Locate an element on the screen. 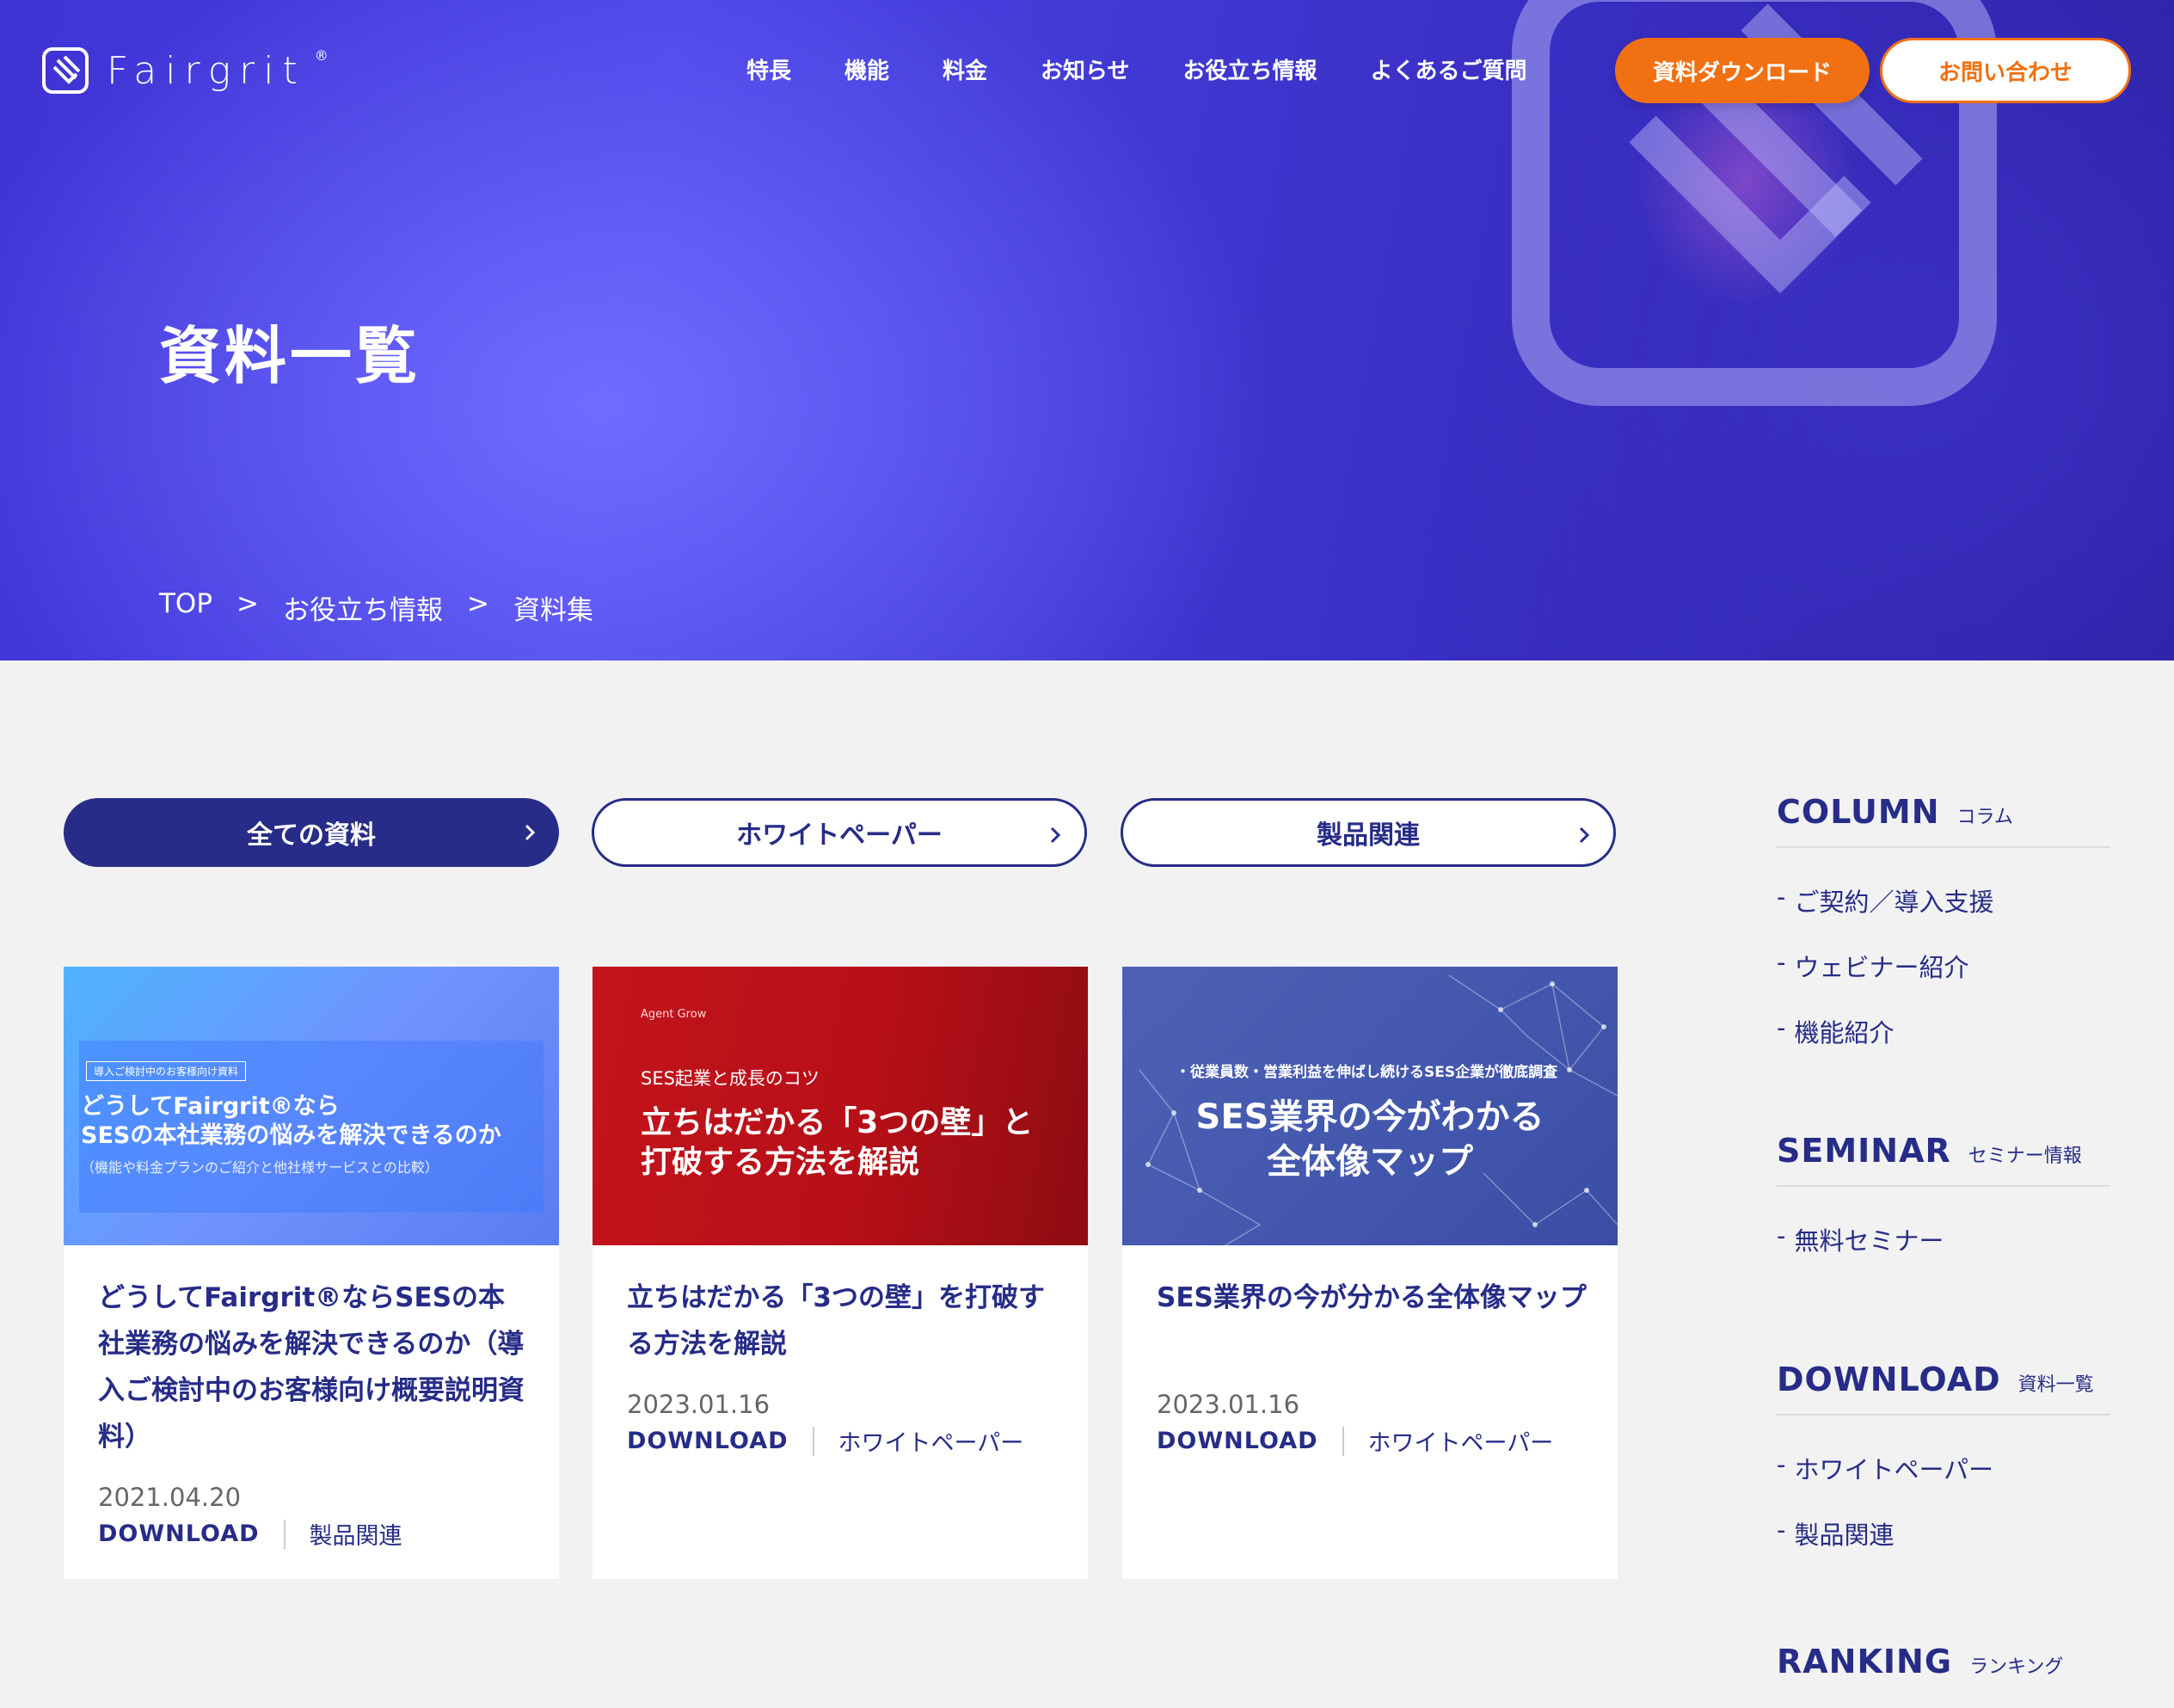 The height and width of the screenshot is (1708, 2174). sidebar-ranking: RANKING ランキング is located at coordinates (1944, 1670).